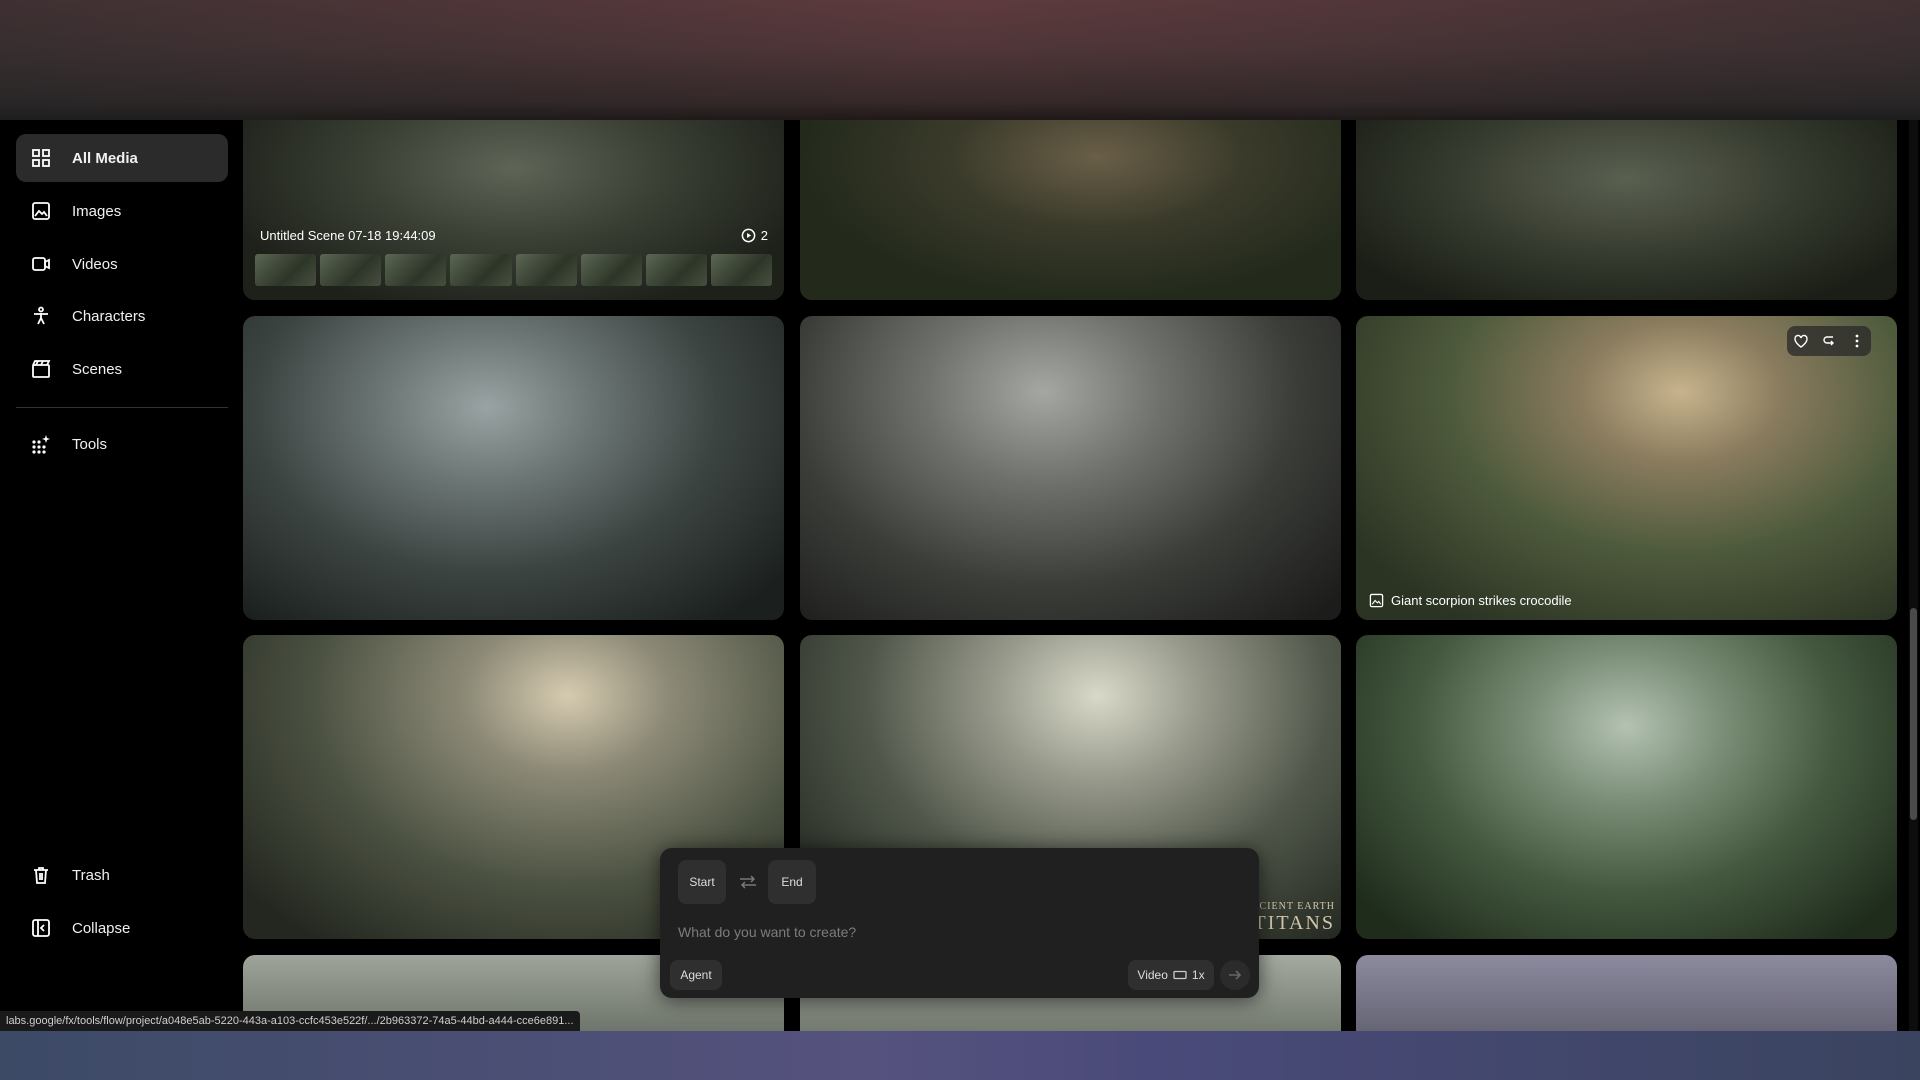 Image resolution: width=1920 pixels, height=1080 pixels. I want to click on tile-caption: Giant scorpion strikes crocodile, so click(1470, 600).